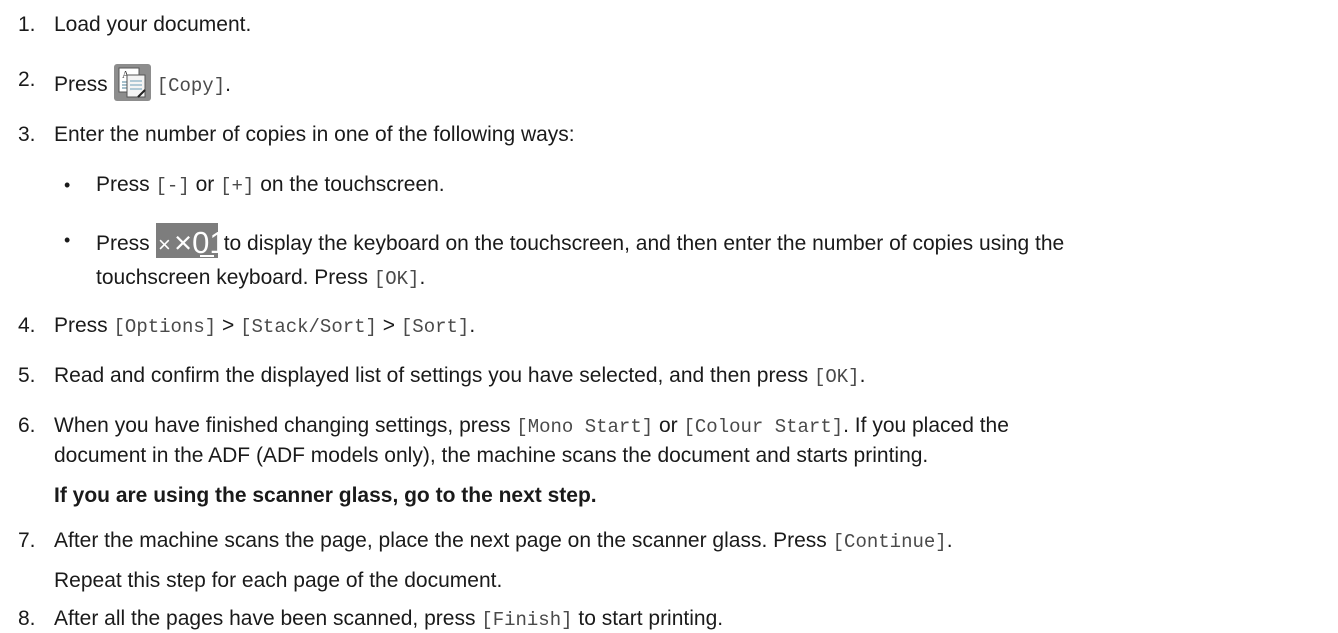 The width and height of the screenshot is (1338, 633). I want to click on step-number: 3., so click(27, 134).